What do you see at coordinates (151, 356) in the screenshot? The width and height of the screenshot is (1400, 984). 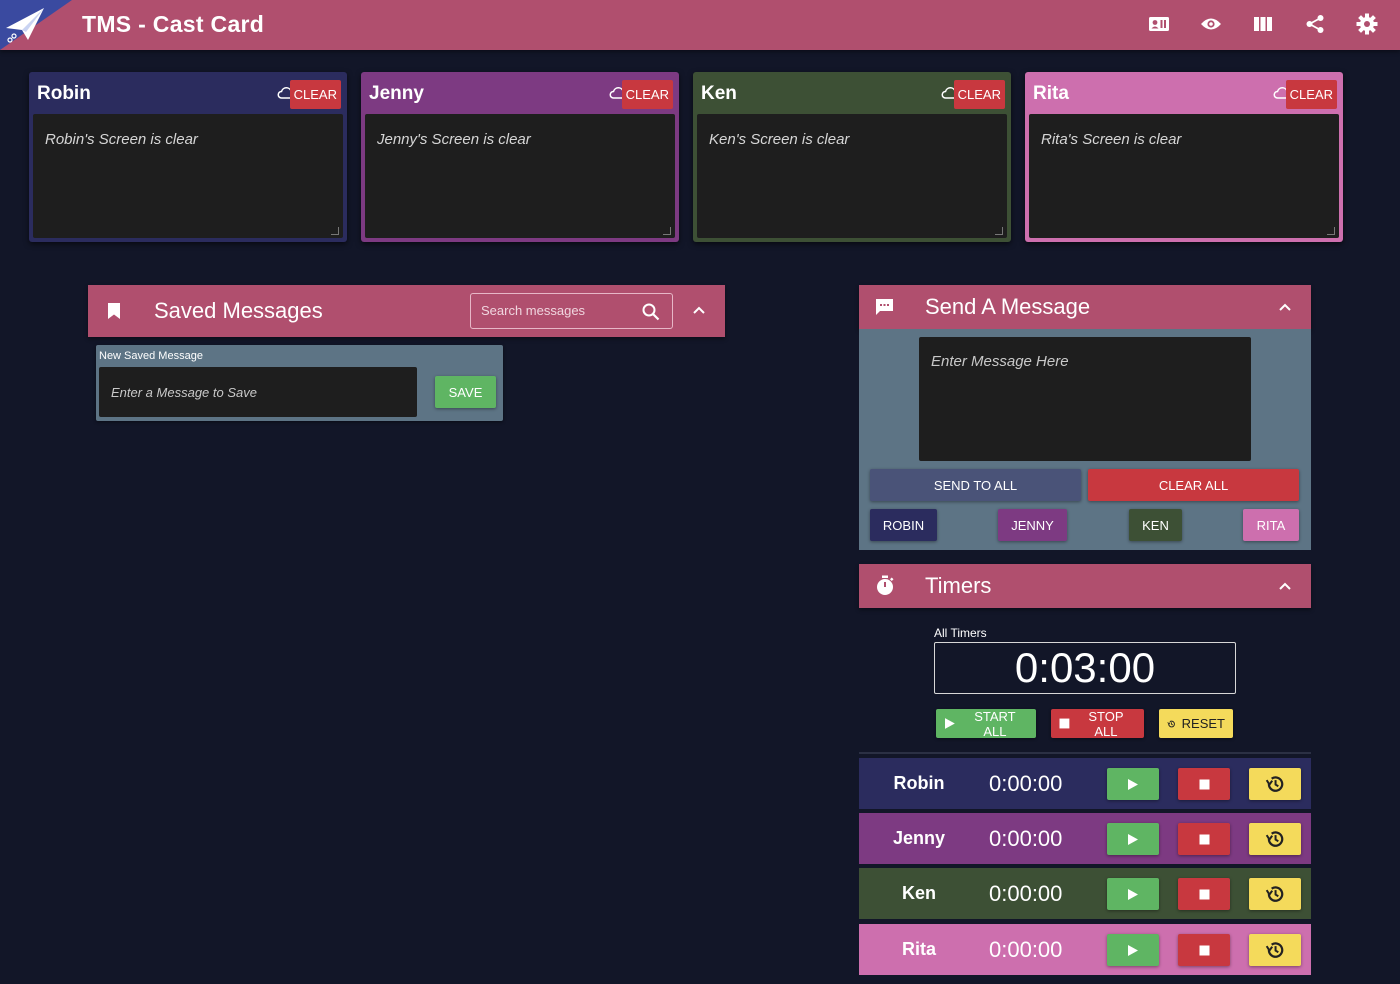 I see `new-saved-message-label: New Saved Message` at bounding box center [151, 356].